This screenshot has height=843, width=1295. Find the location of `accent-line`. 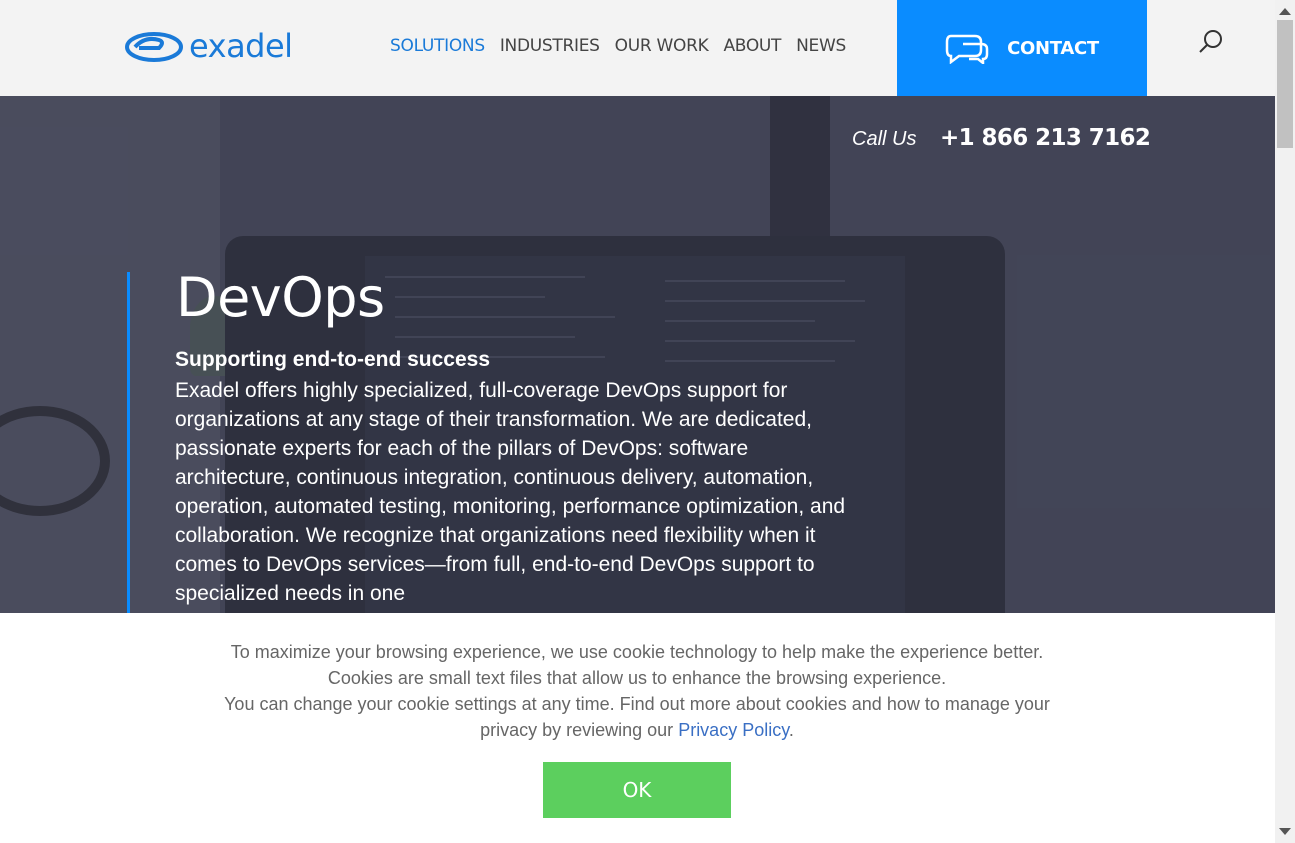

accent-line is located at coordinates (128, 442).